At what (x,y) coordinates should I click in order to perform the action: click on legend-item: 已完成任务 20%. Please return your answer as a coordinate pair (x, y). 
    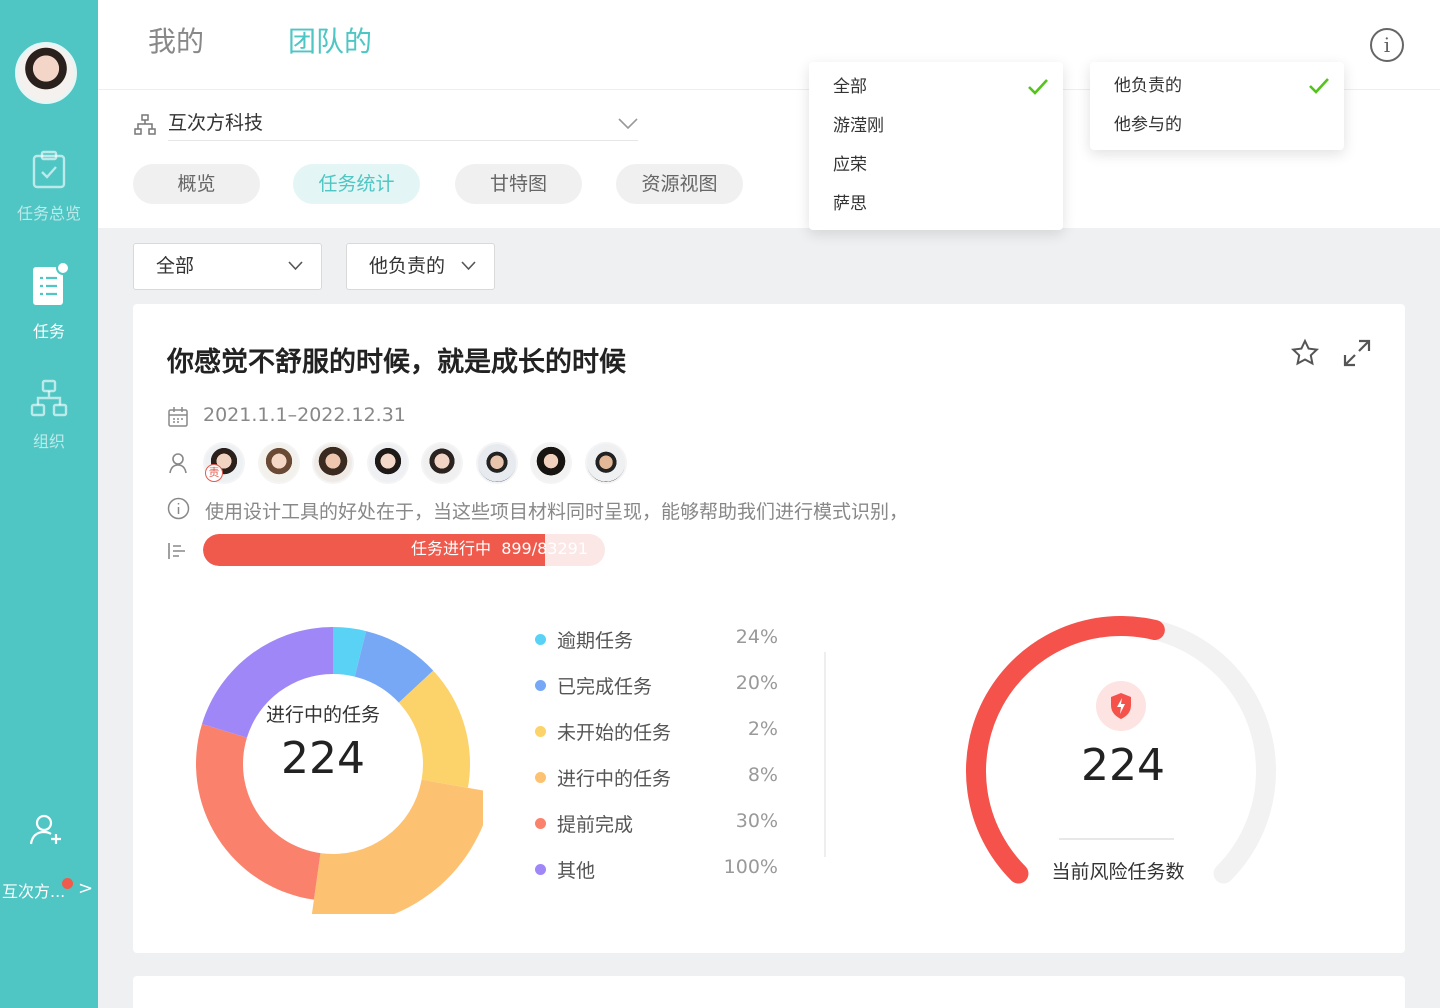
    Looking at the image, I should click on (657, 695).